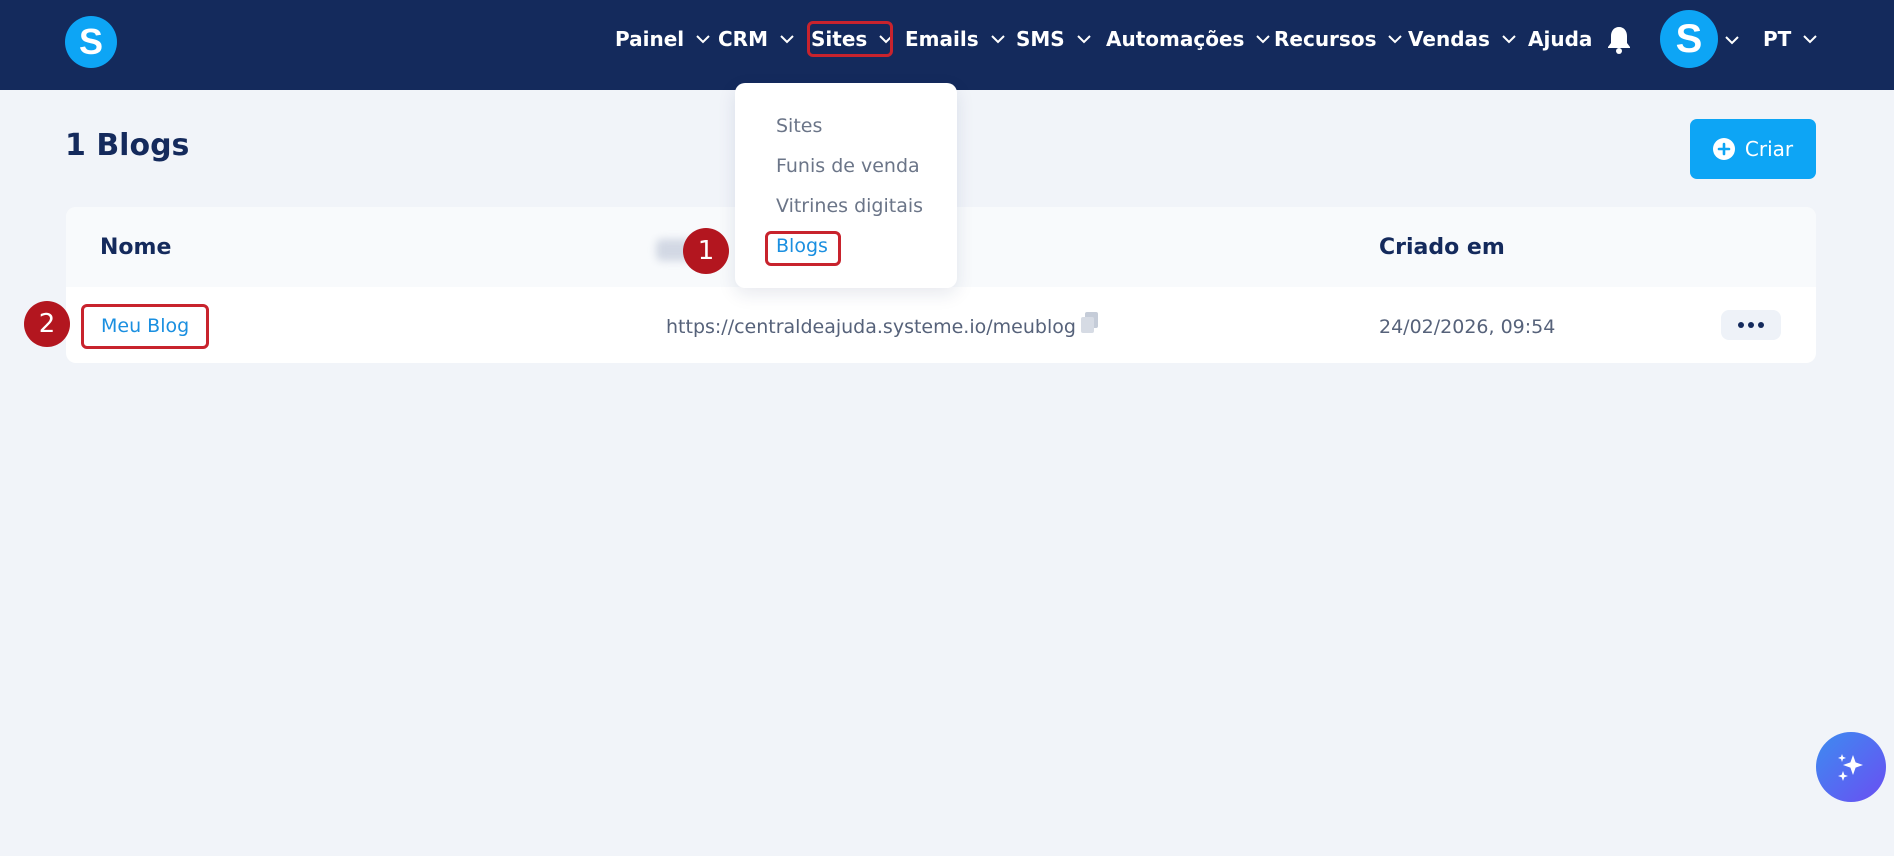 The width and height of the screenshot is (1894, 856). I want to click on plus-circle-icon, so click(1723, 149).